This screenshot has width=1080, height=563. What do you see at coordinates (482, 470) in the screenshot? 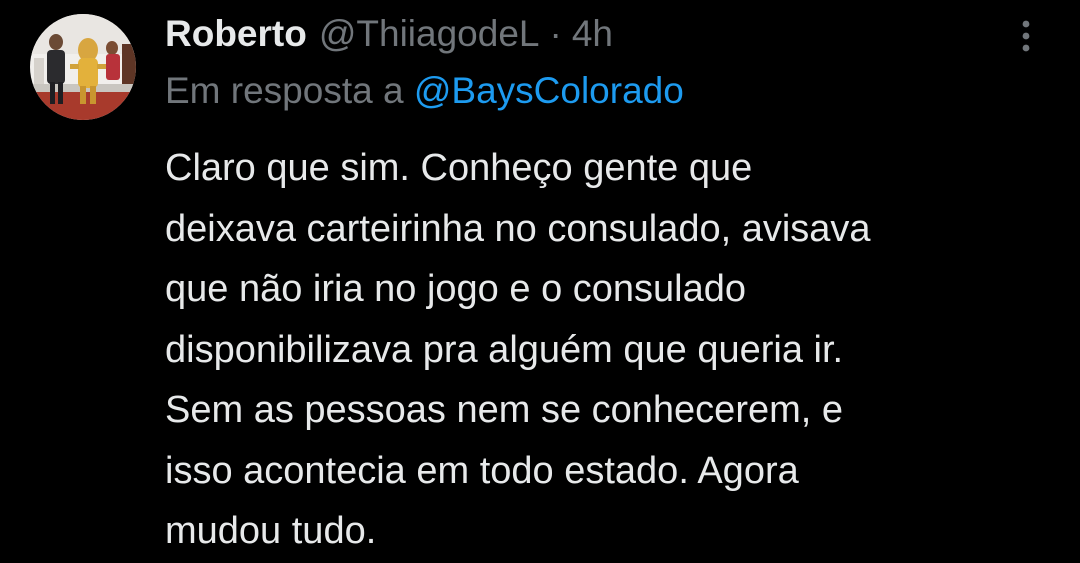
I see `tweet-text-line: isso acontecia em todo estado. Agora` at bounding box center [482, 470].